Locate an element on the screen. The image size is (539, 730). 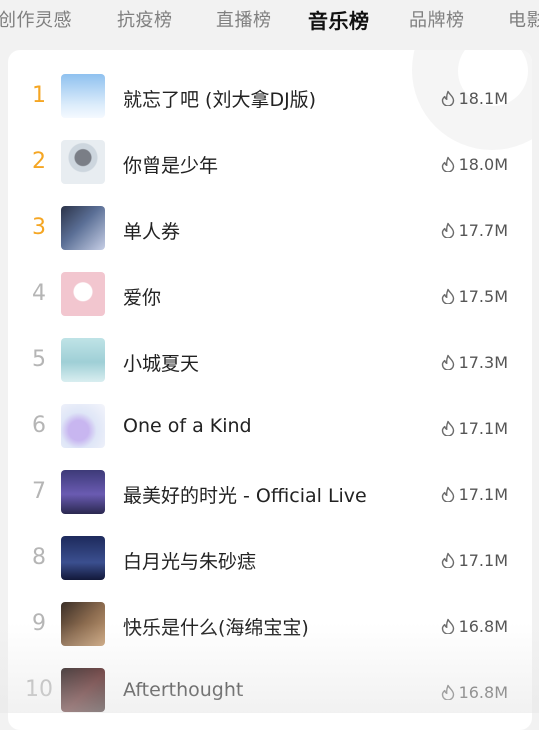
category-tabs: 创作灵感 抗疫榜 直播榜 音乐榜 品牌榜 电影 is located at coordinates (269, 20).